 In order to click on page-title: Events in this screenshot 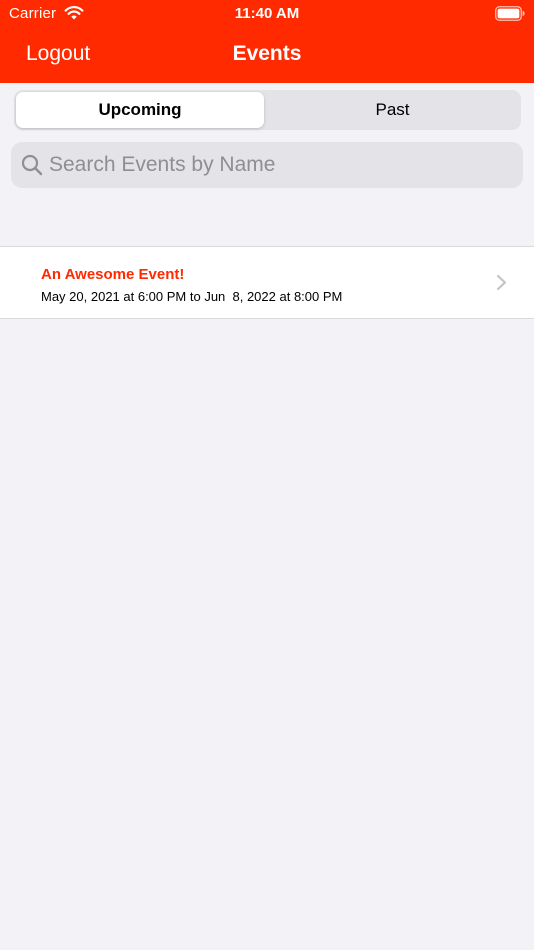, I will do `click(267, 53)`.